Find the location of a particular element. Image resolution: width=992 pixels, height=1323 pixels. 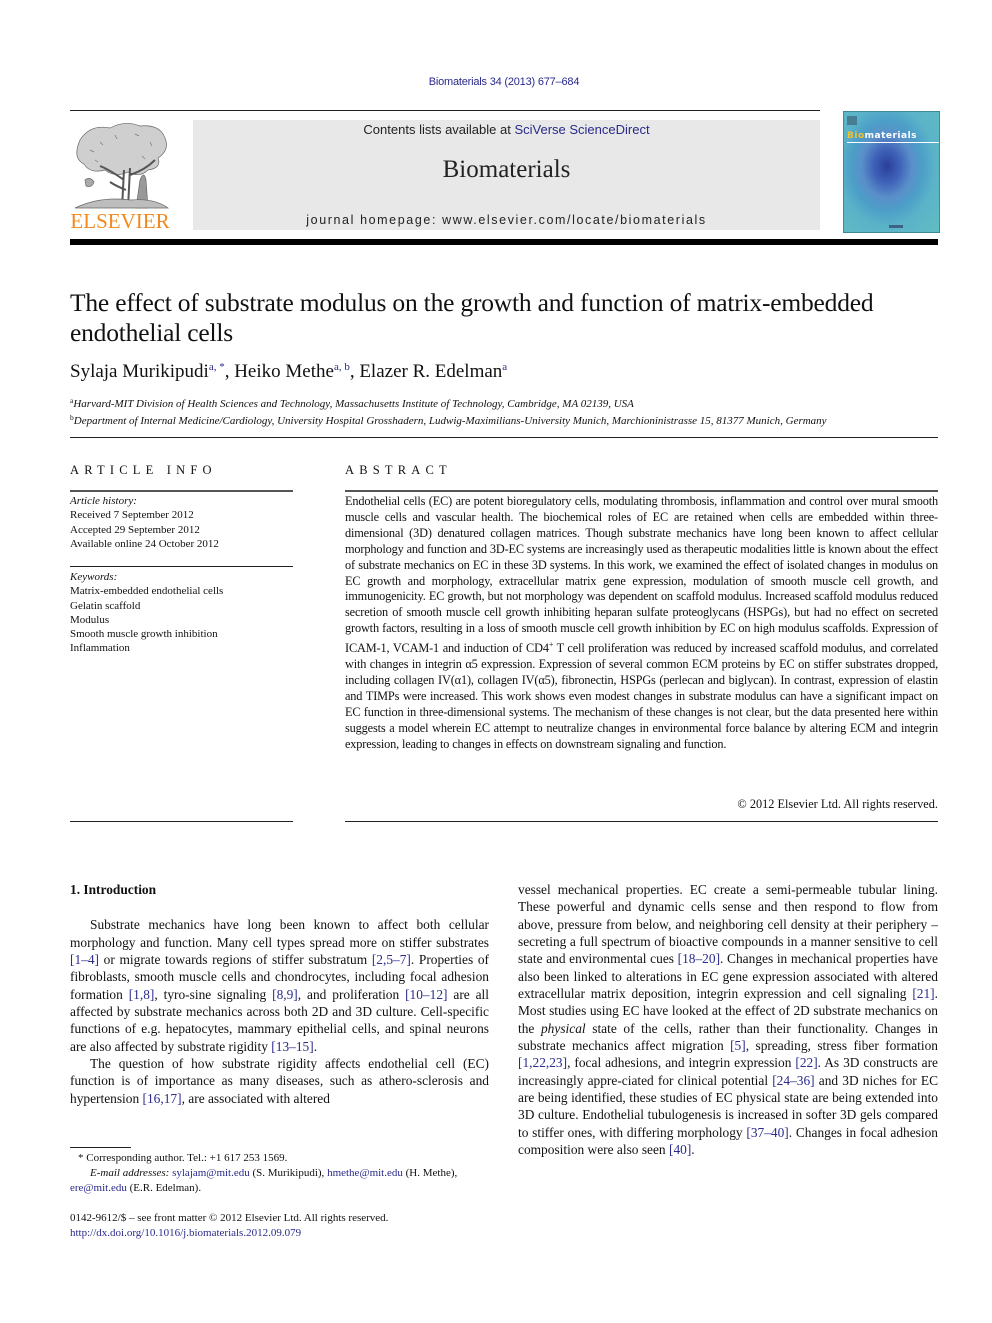

citation-link: [8,9] is located at coordinates (285, 994).